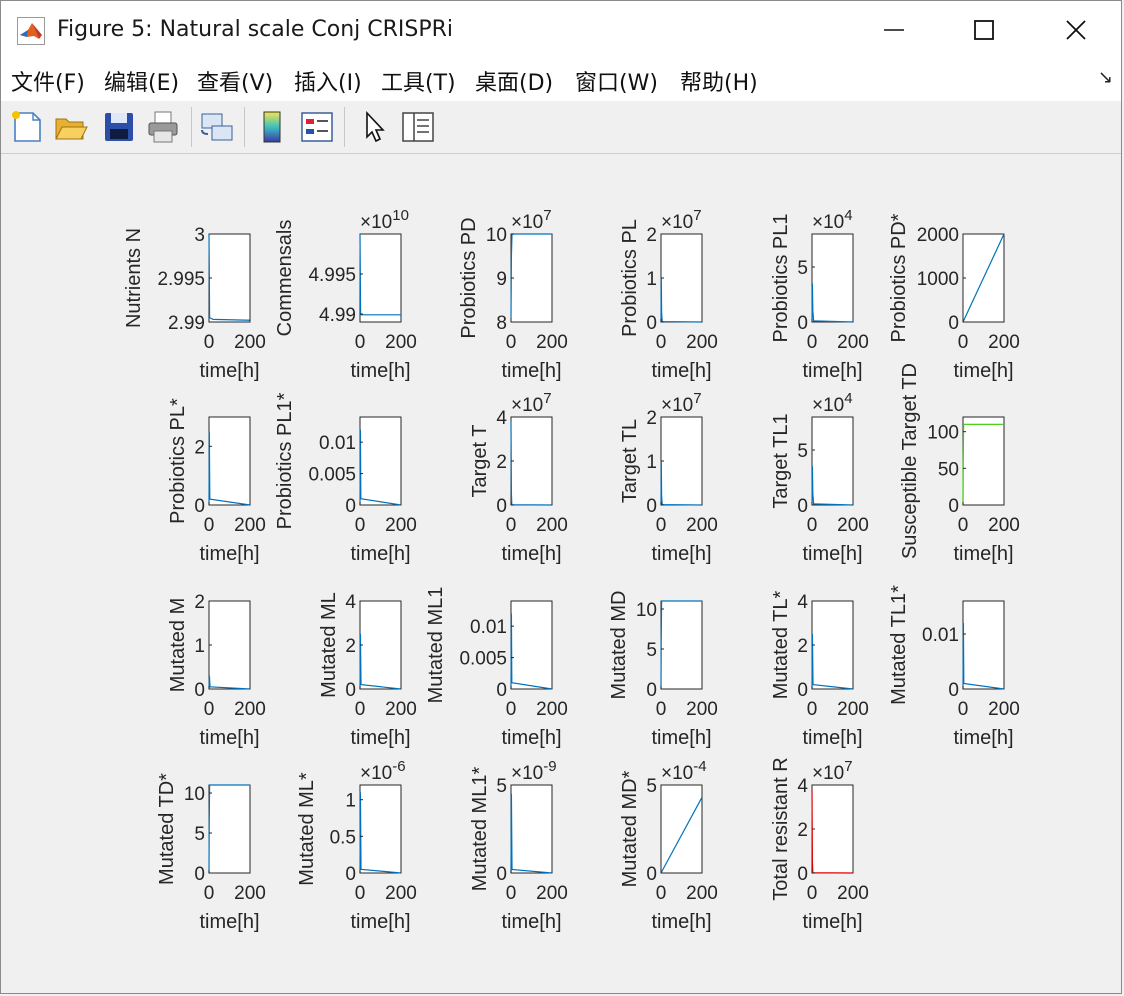  What do you see at coordinates (186, 323) in the screenshot?
I see `y-tick-label: 2.99` at bounding box center [186, 323].